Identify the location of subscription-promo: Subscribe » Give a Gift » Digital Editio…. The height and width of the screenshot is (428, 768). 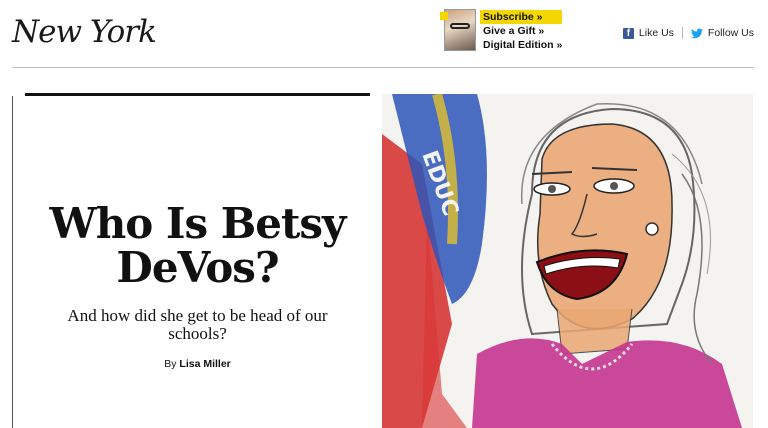
(505, 31).